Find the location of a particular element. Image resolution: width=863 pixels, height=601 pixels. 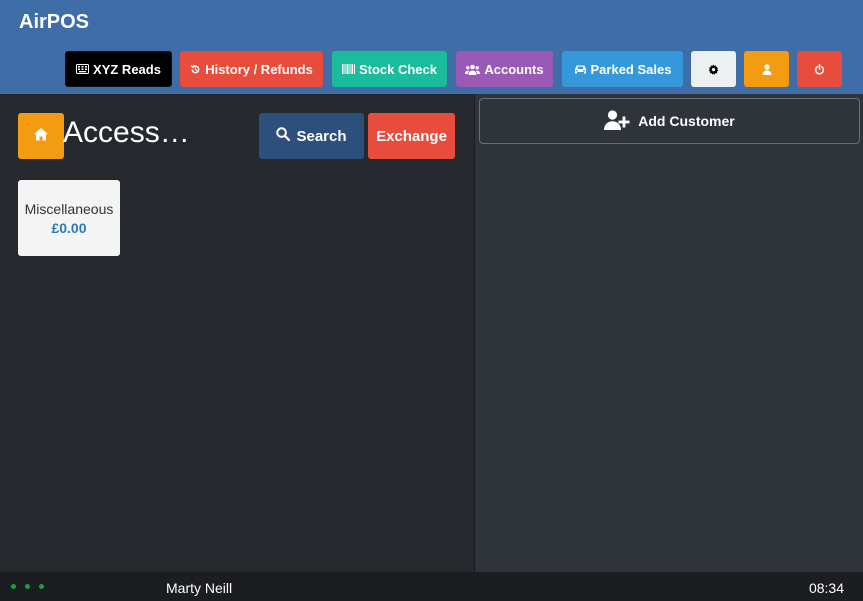

keyboard-icon is located at coordinates (83, 69).